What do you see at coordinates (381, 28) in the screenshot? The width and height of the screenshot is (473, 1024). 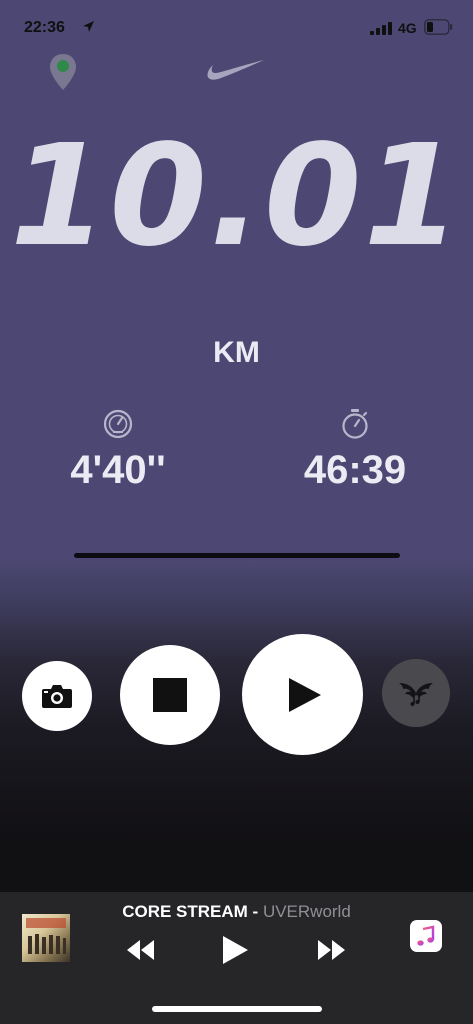 I see `signal-bars-icon` at bounding box center [381, 28].